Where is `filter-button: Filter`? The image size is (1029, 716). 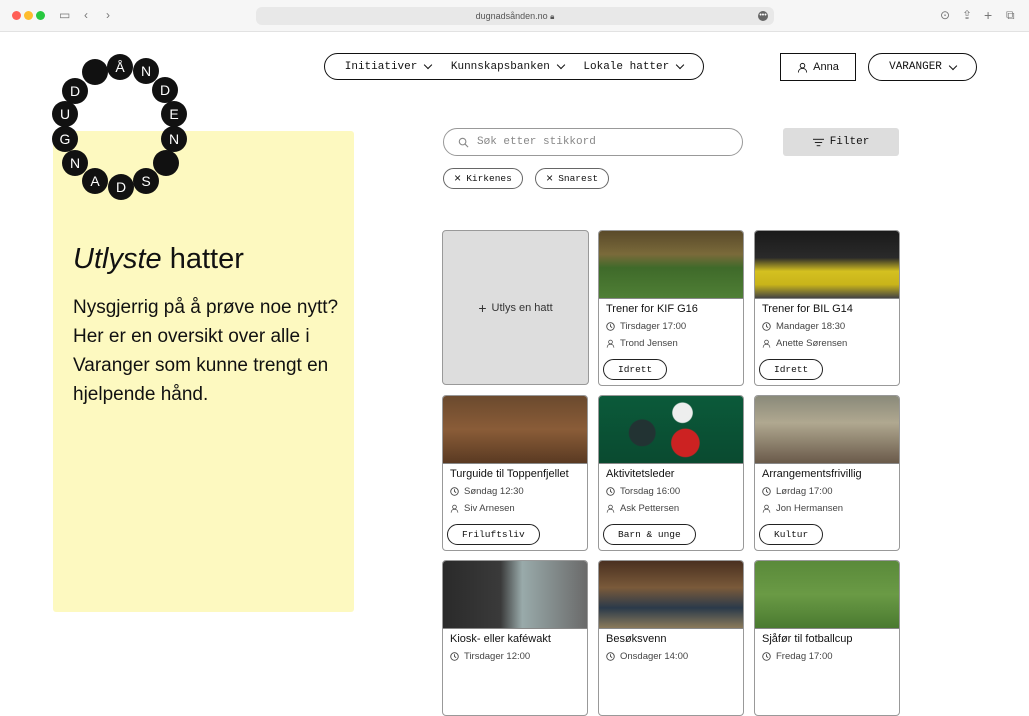
filter-button: Filter is located at coordinates (841, 142).